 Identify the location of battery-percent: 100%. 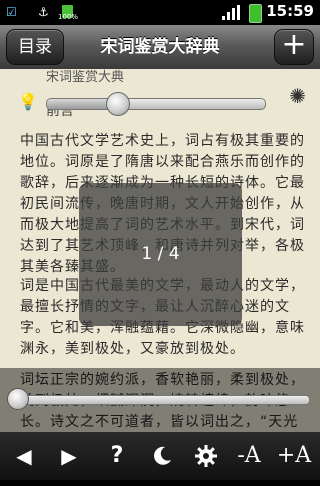
(68, 17).